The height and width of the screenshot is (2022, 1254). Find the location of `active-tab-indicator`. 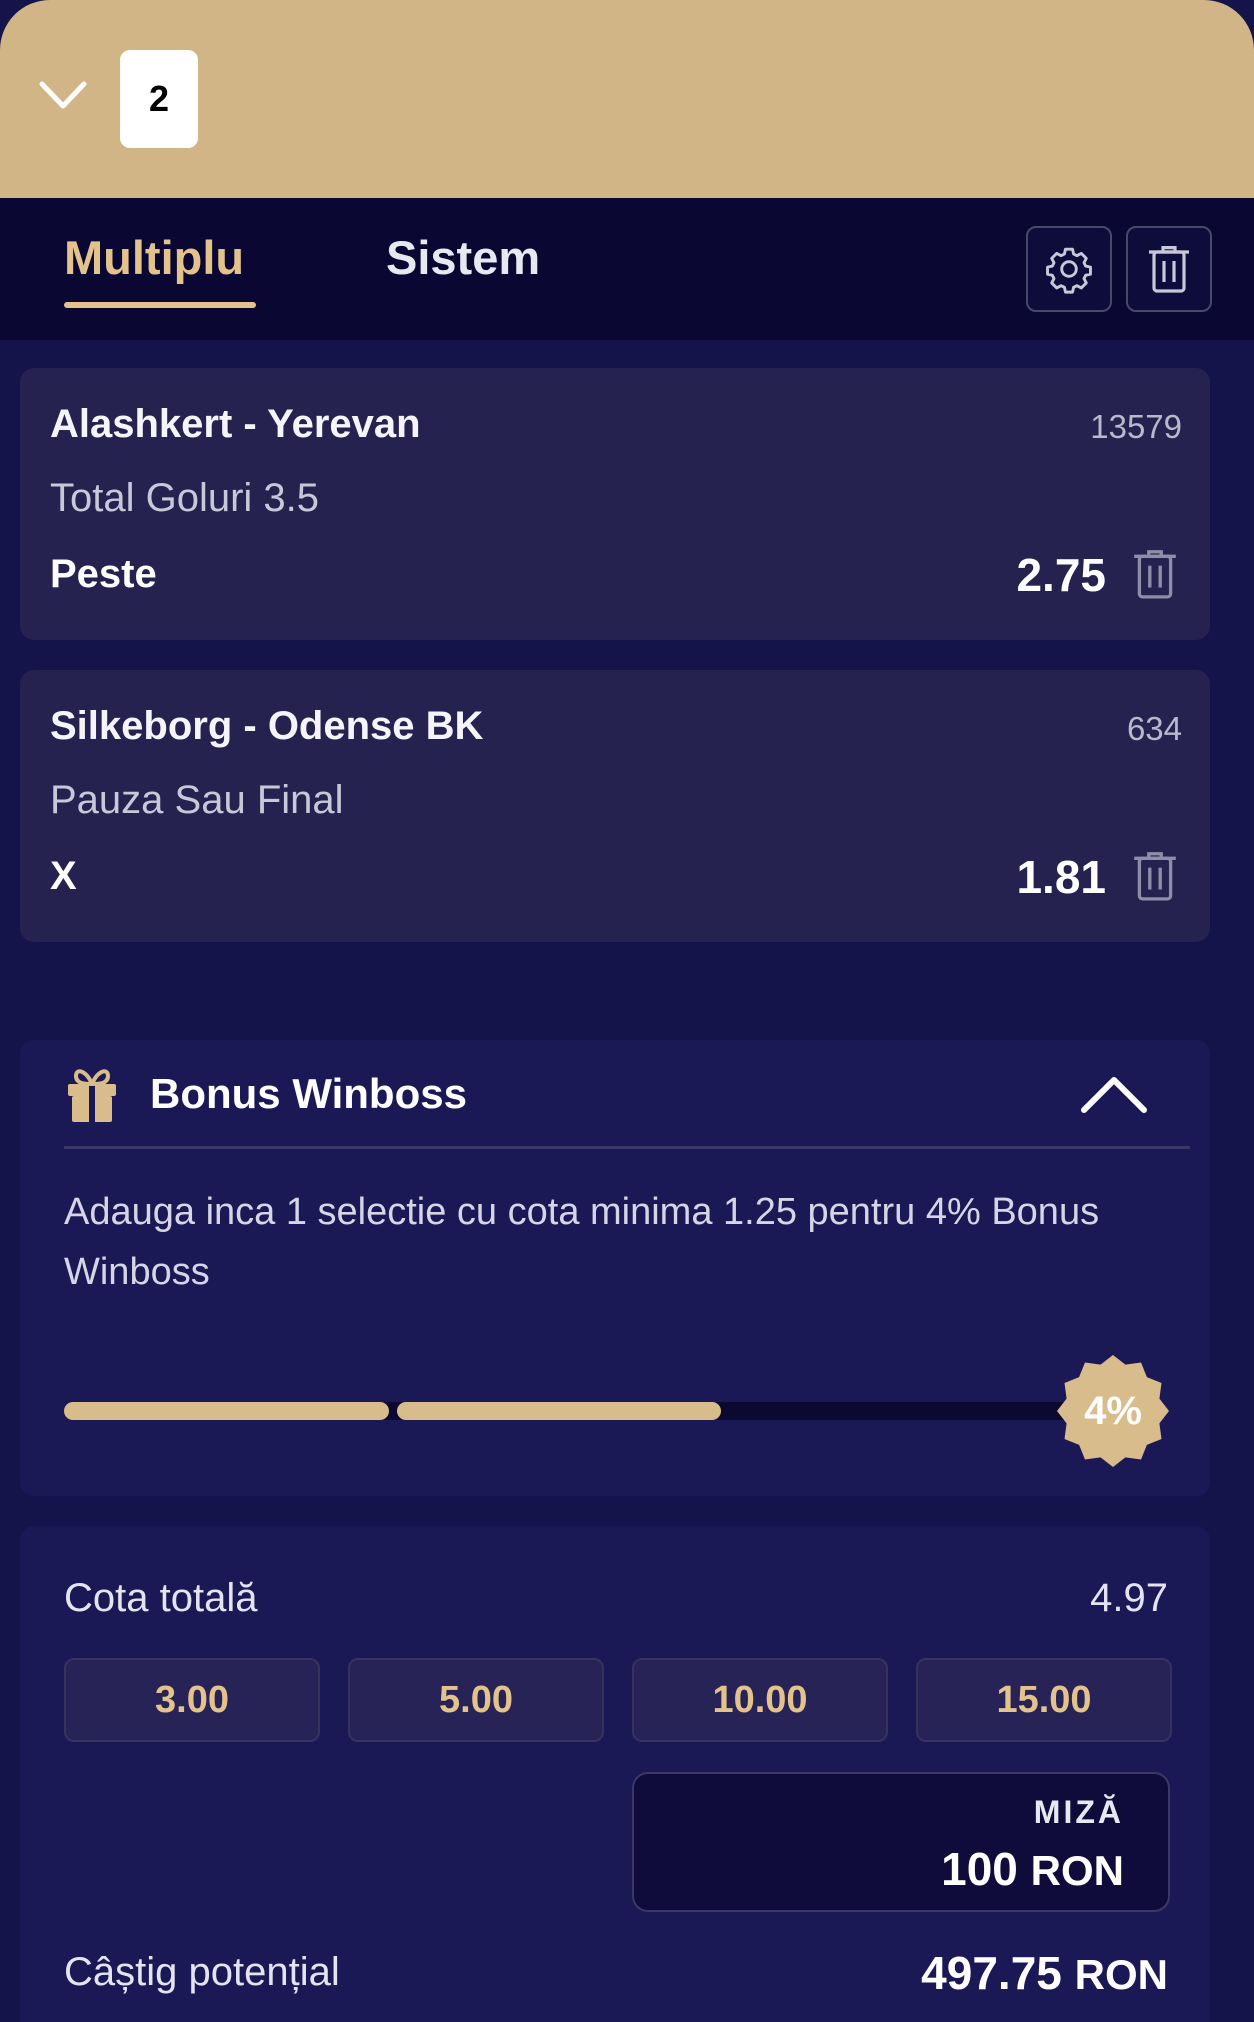

active-tab-indicator is located at coordinates (160, 305).